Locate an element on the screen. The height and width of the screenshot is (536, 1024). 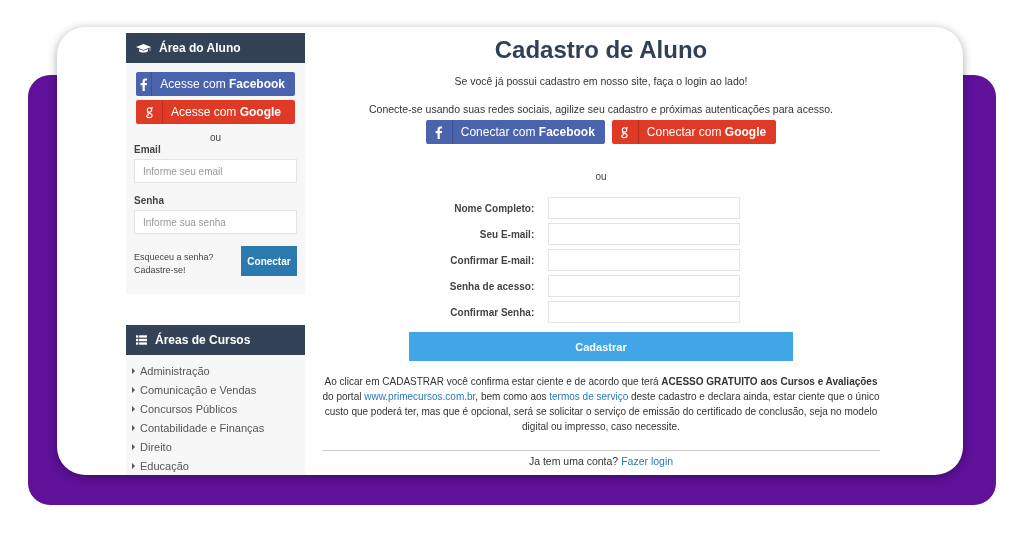
link: Cadastre-se! is located at coordinates (174, 270).